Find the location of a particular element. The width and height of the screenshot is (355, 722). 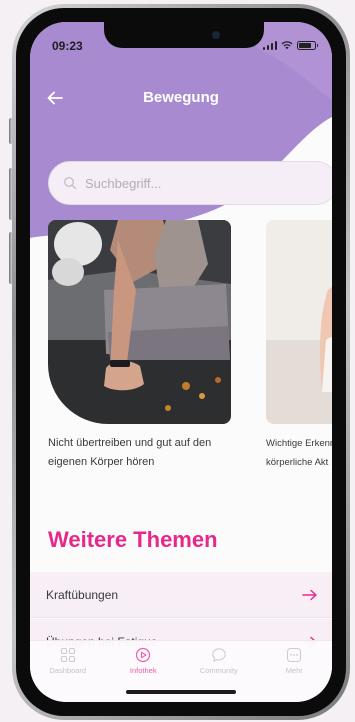

grid-icon is located at coordinates (67, 655).